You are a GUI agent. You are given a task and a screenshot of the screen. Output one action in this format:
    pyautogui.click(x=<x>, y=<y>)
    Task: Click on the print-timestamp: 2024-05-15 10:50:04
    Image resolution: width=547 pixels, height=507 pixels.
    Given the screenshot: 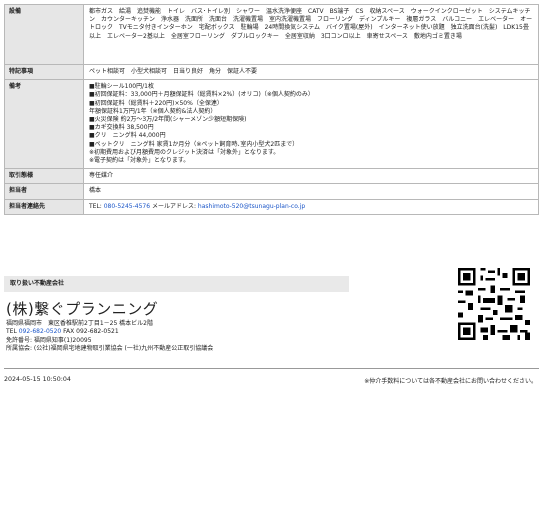 What is the action you would take?
    pyautogui.click(x=37, y=379)
    